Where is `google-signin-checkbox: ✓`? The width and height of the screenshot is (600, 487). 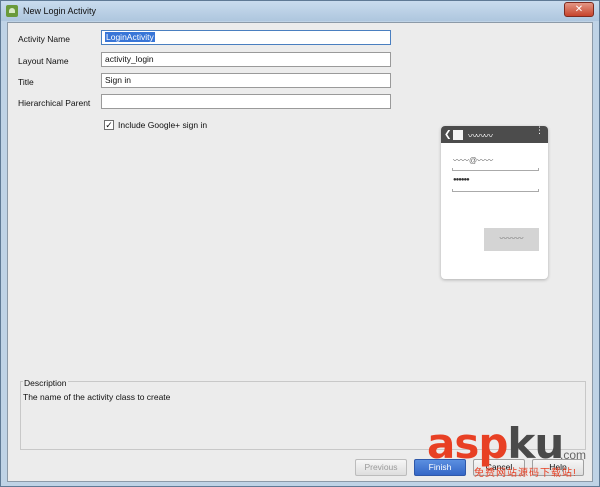 google-signin-checkbox: ✓ is located at coordinates (109, 125).